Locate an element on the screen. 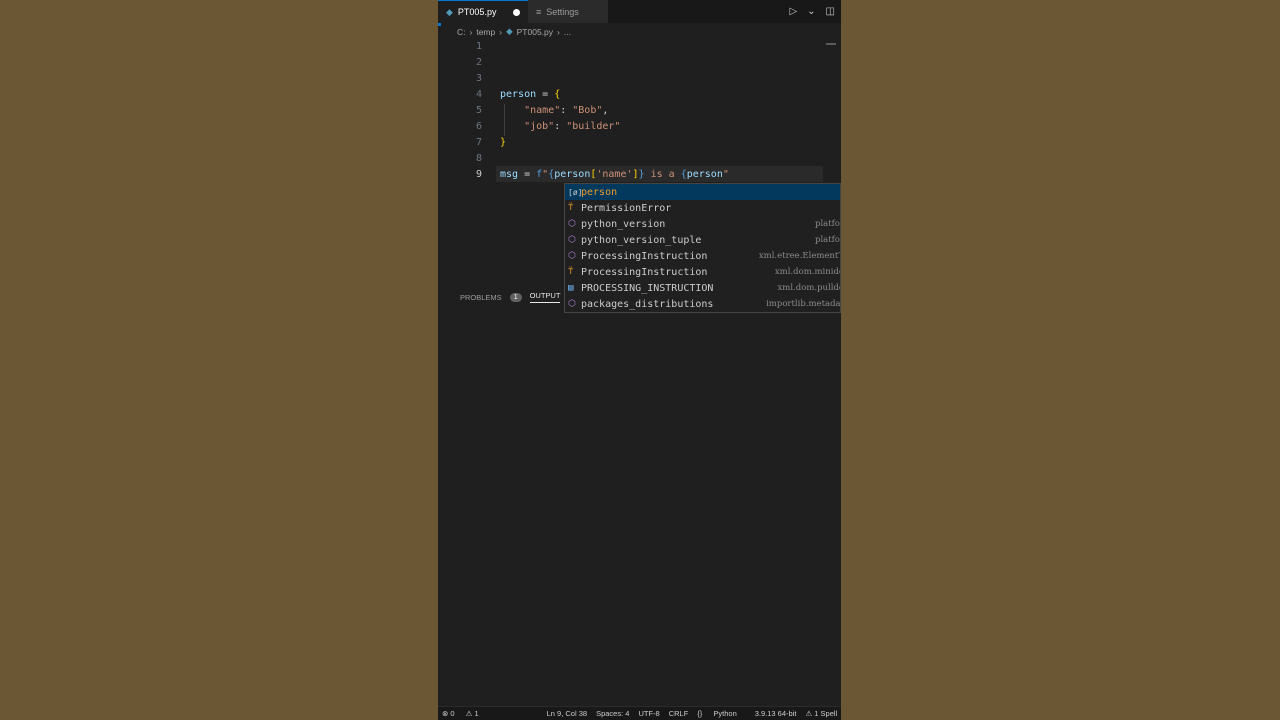  code-token: msg is located at coordinates (509, 174).